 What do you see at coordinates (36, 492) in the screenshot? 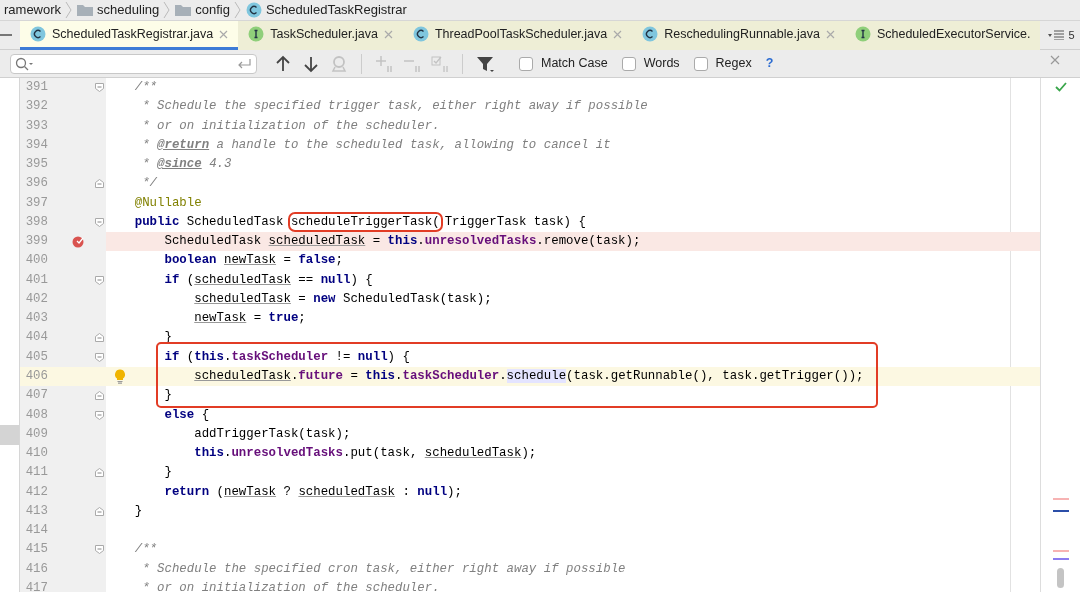
I see `line-number: 412` at bounding box center [36, 492].